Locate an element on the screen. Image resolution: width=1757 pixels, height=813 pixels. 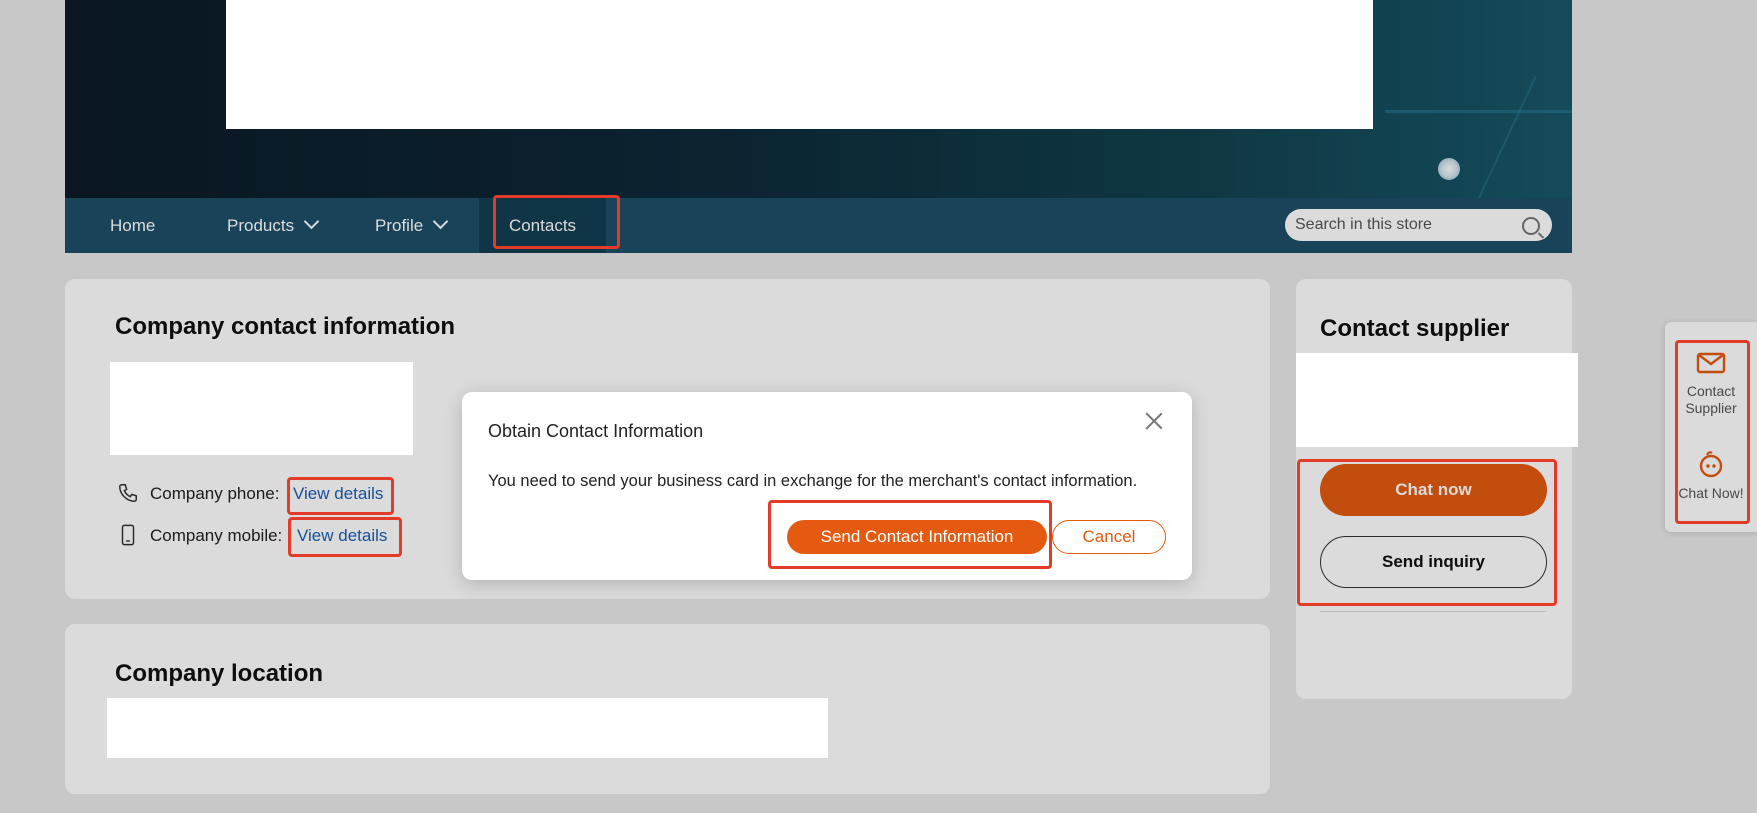
map-placeholder is located at coordinates (467, 728).